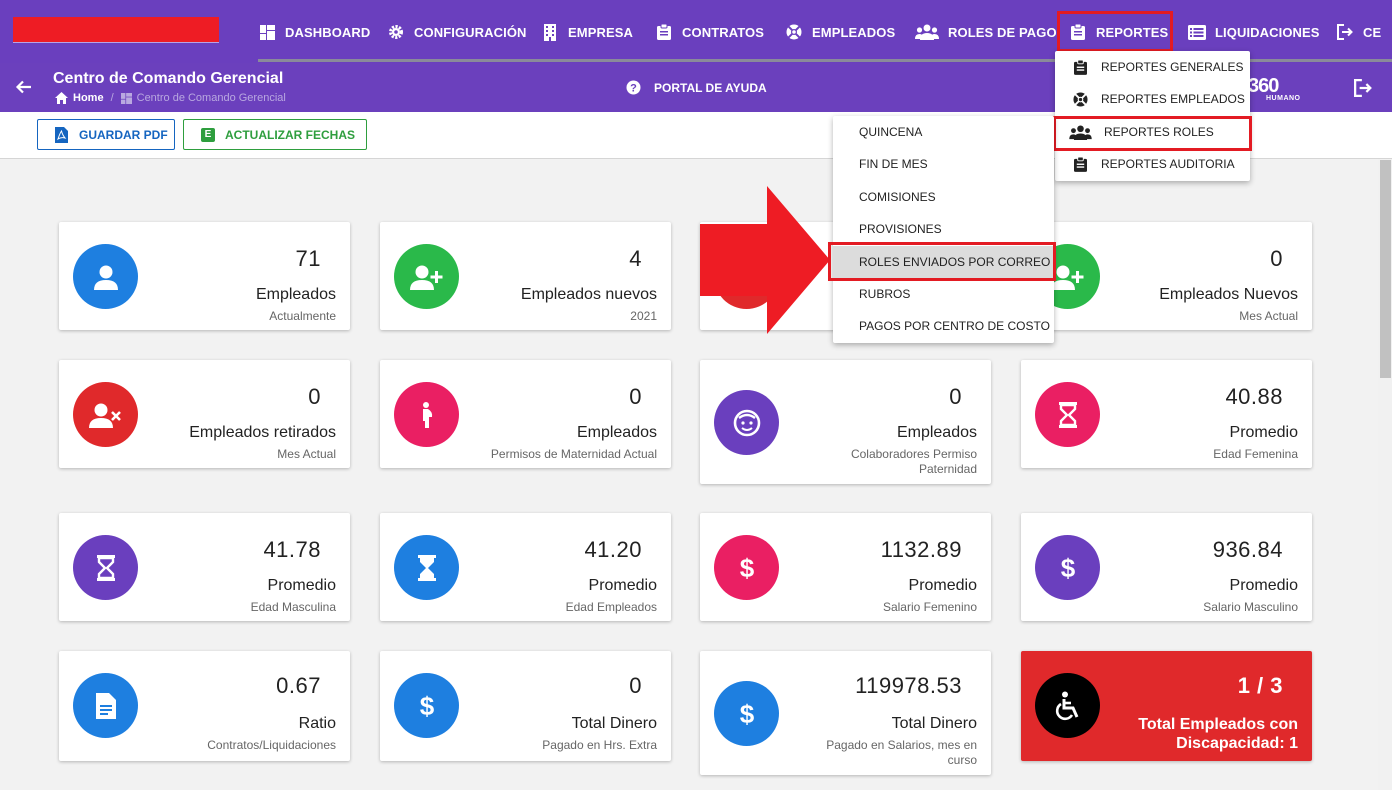 The width and height of the screenshot is (1392, 790). What do you see at coordinates (891, 132) in the screenshot?
I see `submenu-label: QUINCENA` at bounding box center [891, 132].